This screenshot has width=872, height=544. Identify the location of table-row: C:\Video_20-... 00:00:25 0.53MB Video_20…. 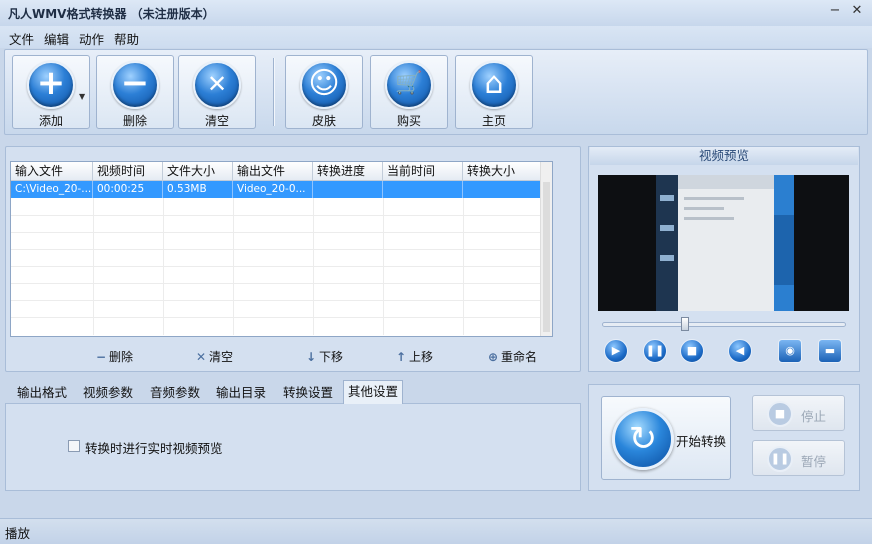
(276, 189).